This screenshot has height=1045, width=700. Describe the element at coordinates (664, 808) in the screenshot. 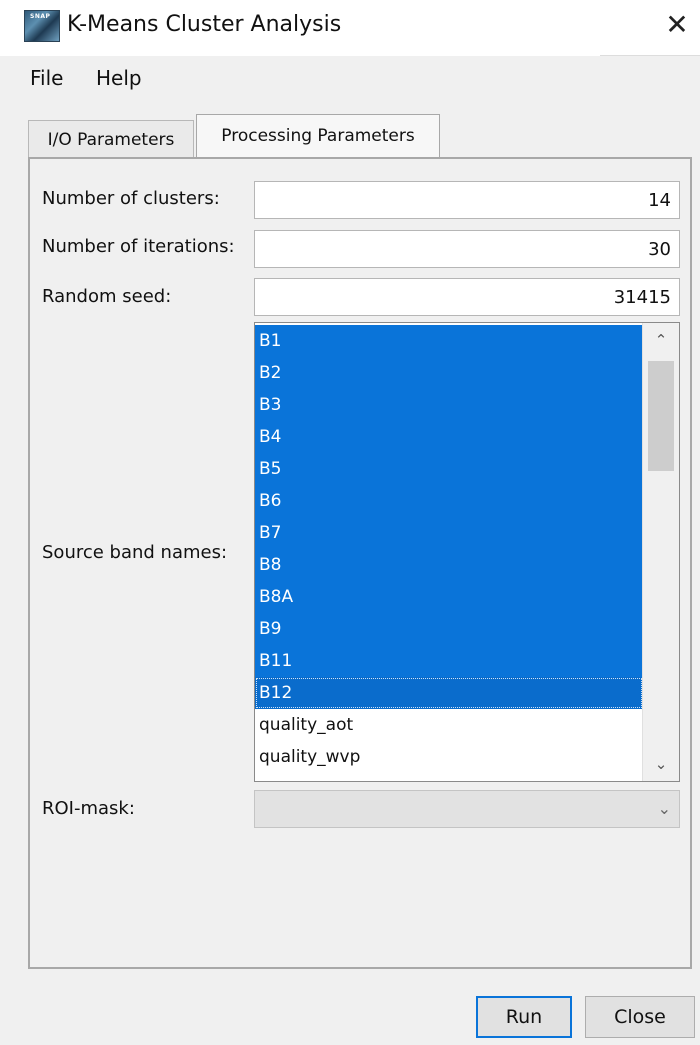

I see `chevron-down-icon: ⌄` at that location.